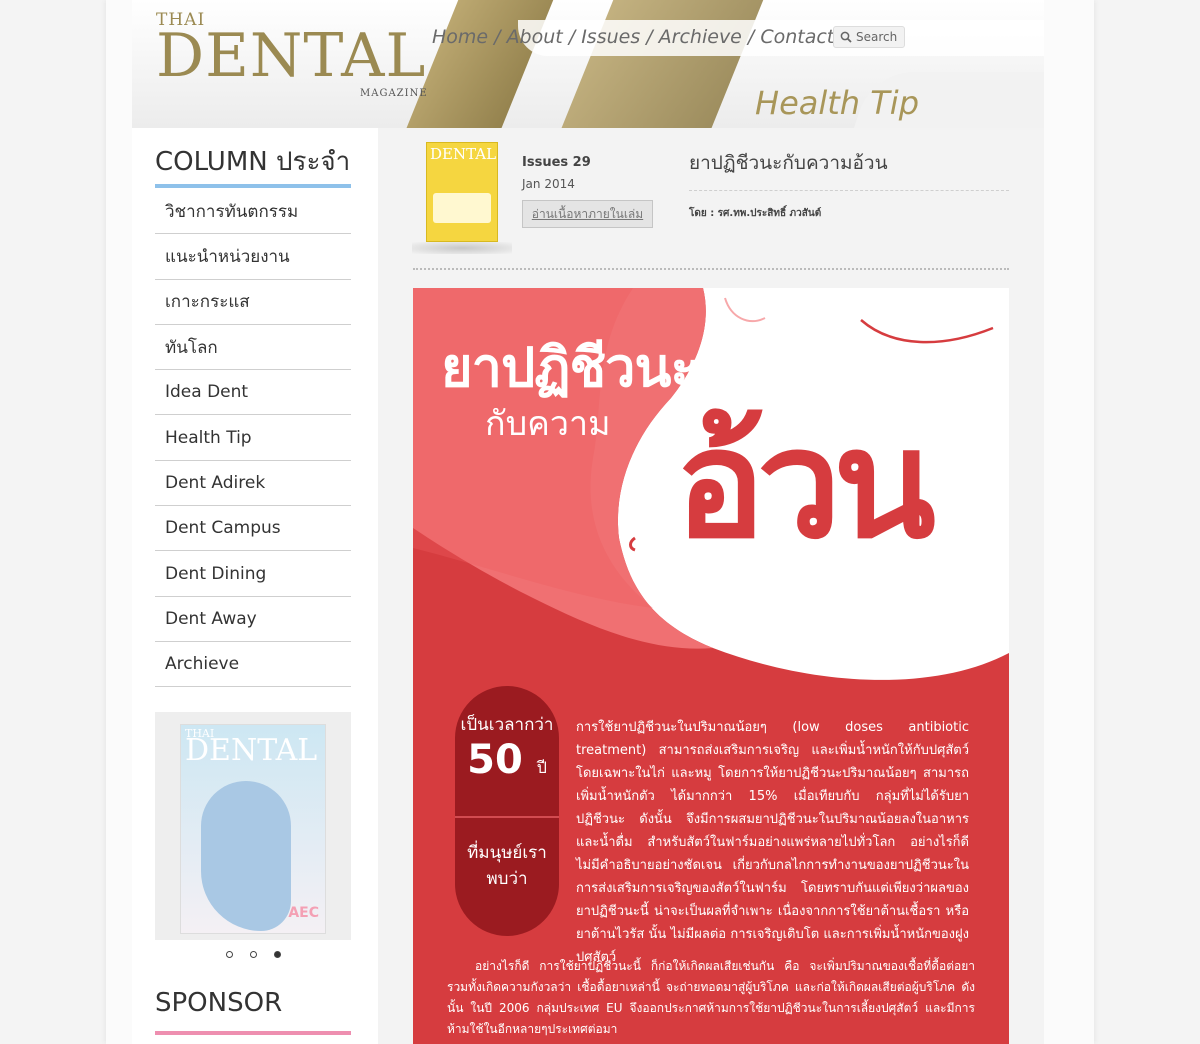 This screenshot has height=1044, width=1200. I want to click on issue-date: Jan 2014, so click(548, 184).